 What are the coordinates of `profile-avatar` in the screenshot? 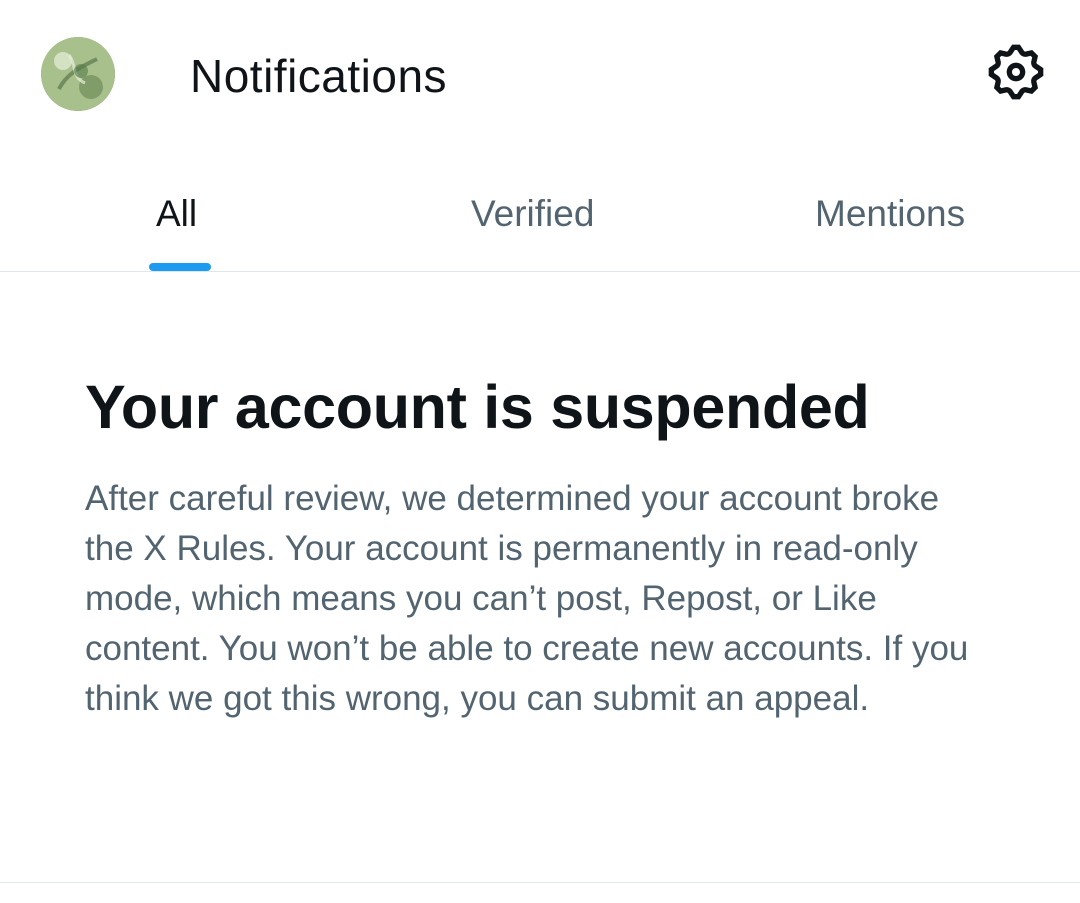 It's located at (78, 74).